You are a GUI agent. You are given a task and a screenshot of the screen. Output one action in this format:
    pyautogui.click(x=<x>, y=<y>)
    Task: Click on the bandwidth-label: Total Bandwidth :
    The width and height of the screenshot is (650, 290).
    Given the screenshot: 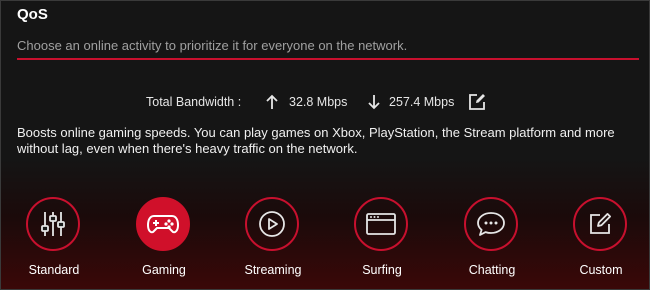 What is the action you would take?
    pyautogui.click(x=194, y=102)
    